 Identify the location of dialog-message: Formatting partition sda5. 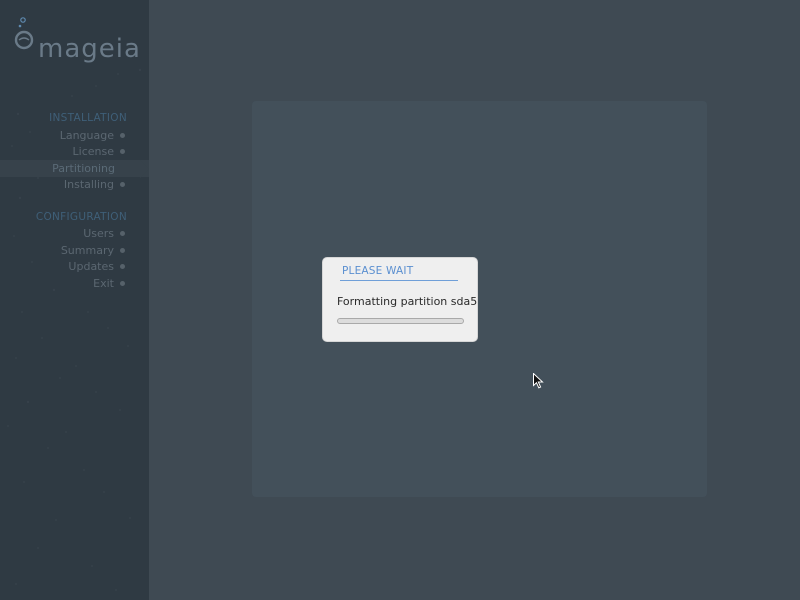
(407, 301).